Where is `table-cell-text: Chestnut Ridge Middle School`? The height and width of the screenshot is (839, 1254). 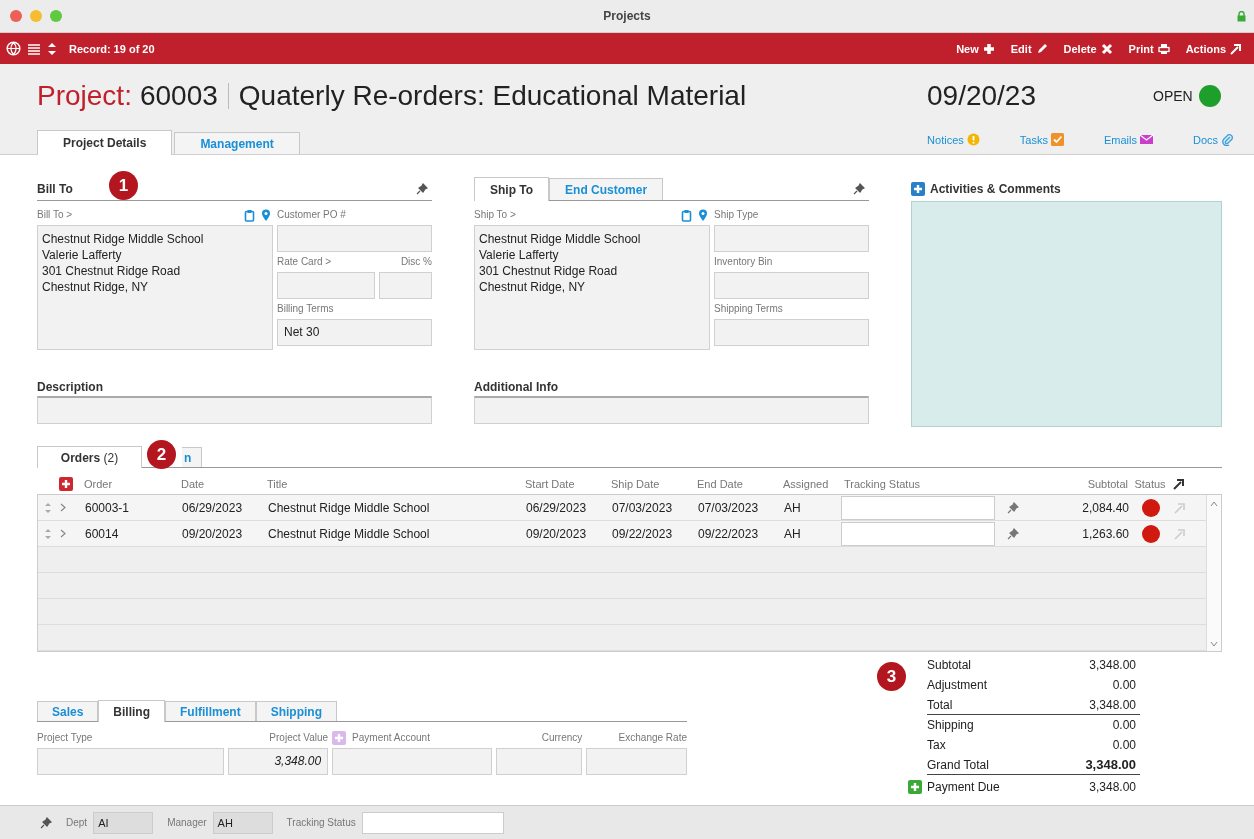 table-cell-text: Chestnut Ridge Middle School is located at coordinates (349, 534).